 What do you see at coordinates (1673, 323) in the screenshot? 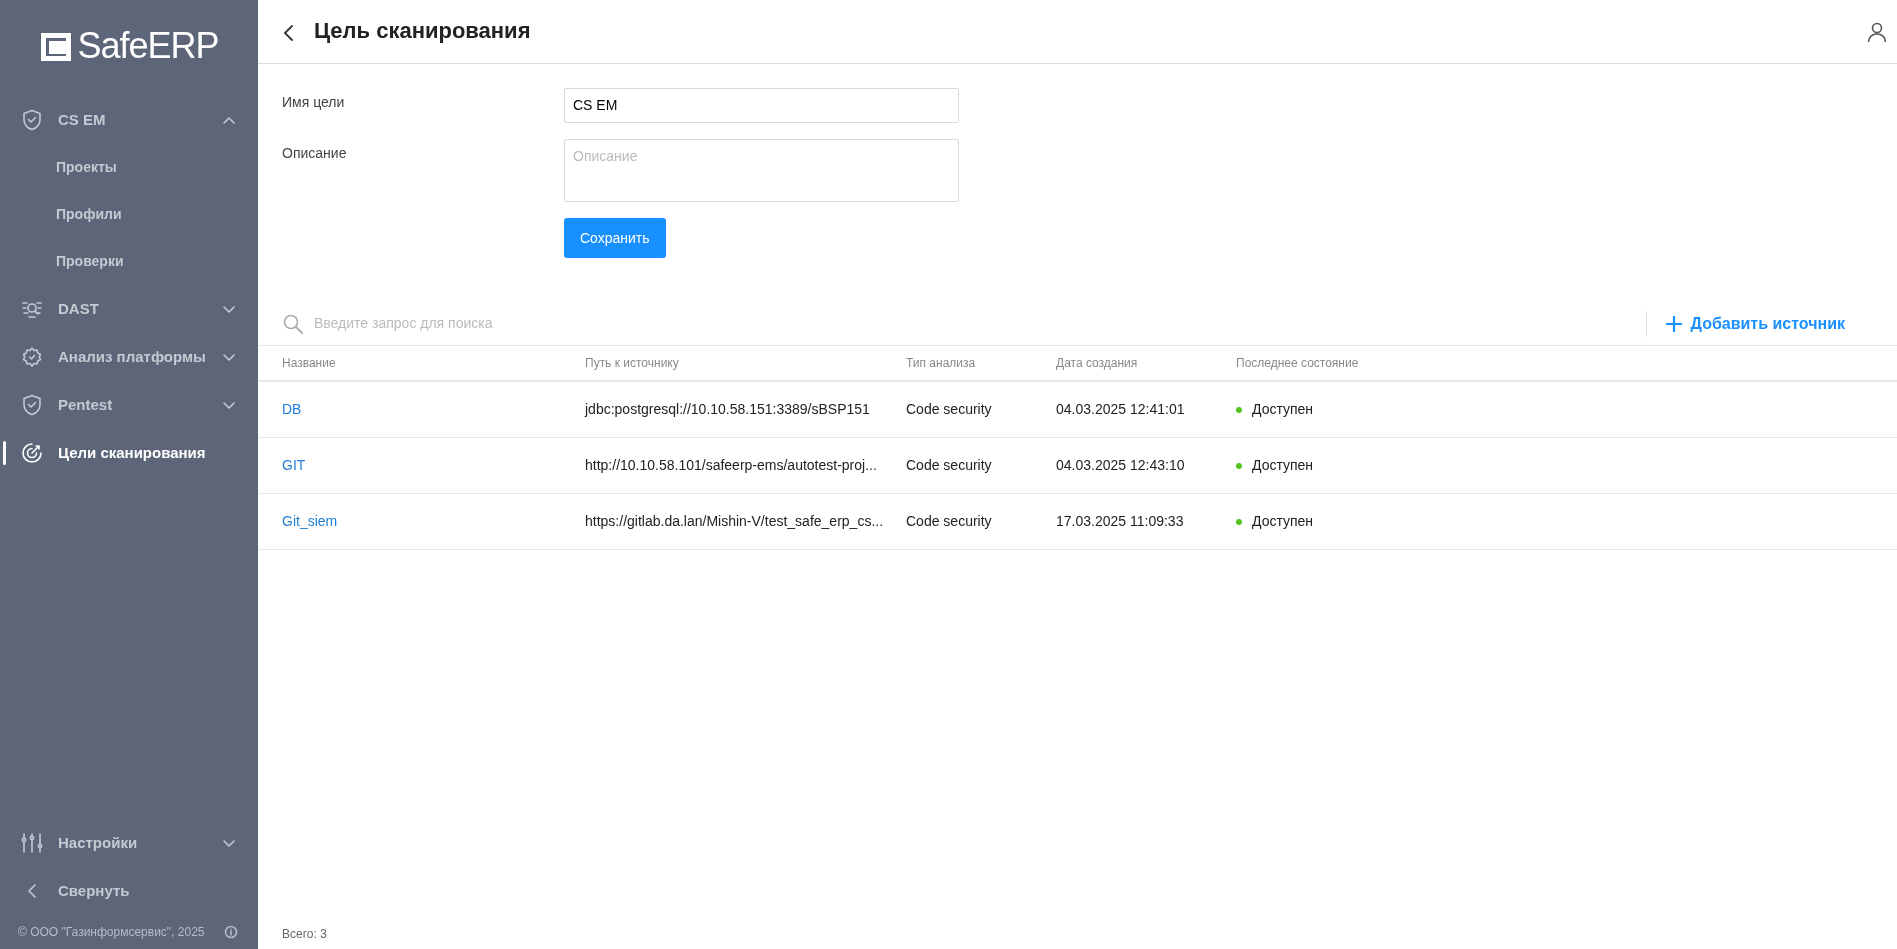
I see `plus-icon` at bounding box center [1673, 323].